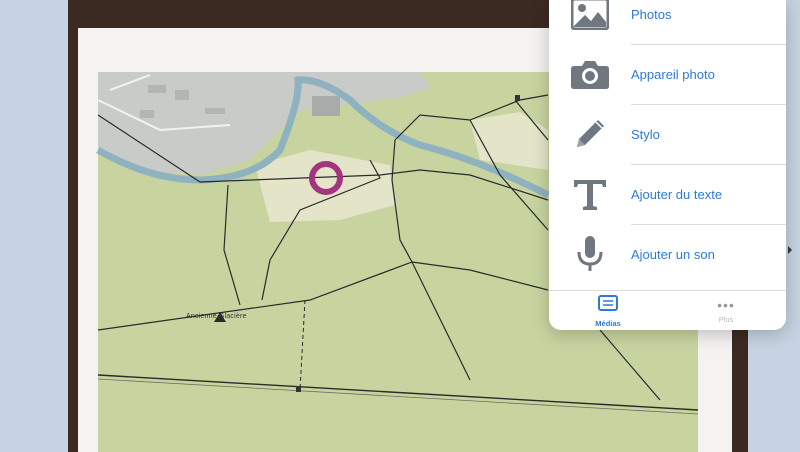 This screenshot has height=452, width=800. I want to click on tab-more: ••• Plus, so click(726, 312).